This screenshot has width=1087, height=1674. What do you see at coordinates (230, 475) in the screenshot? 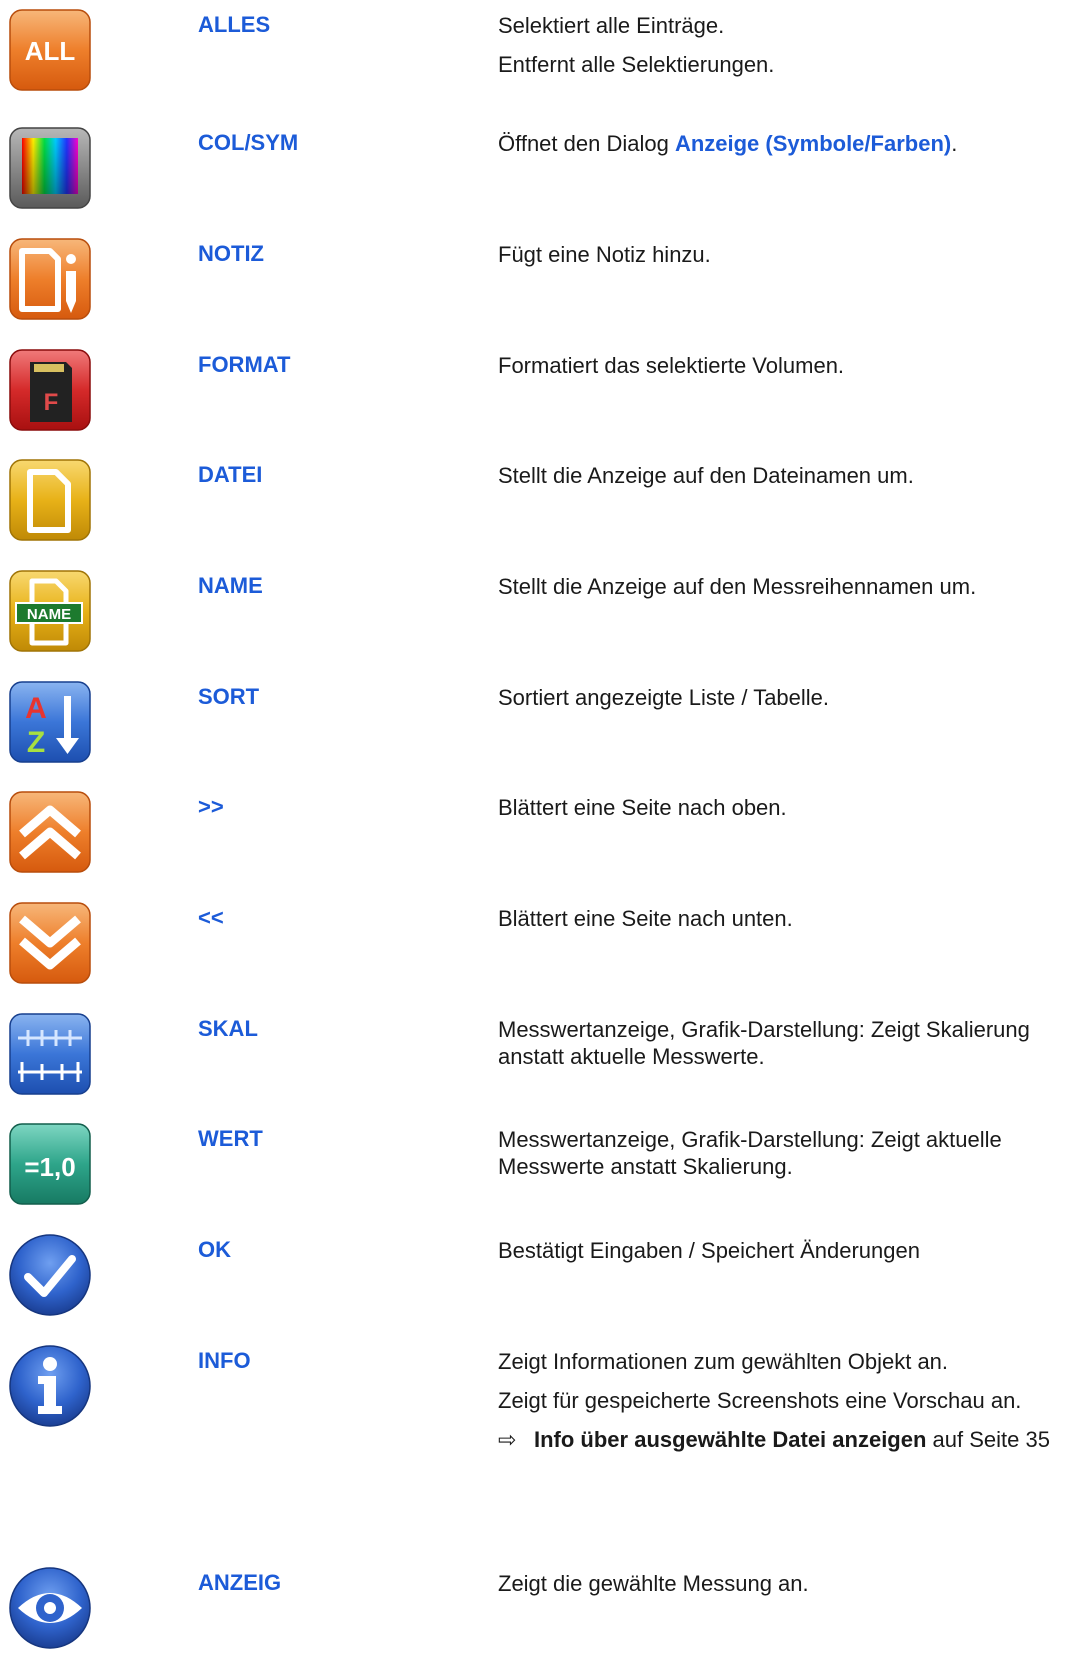
I see `button-label-datei: DATEI` at bounding box center [230, 475].